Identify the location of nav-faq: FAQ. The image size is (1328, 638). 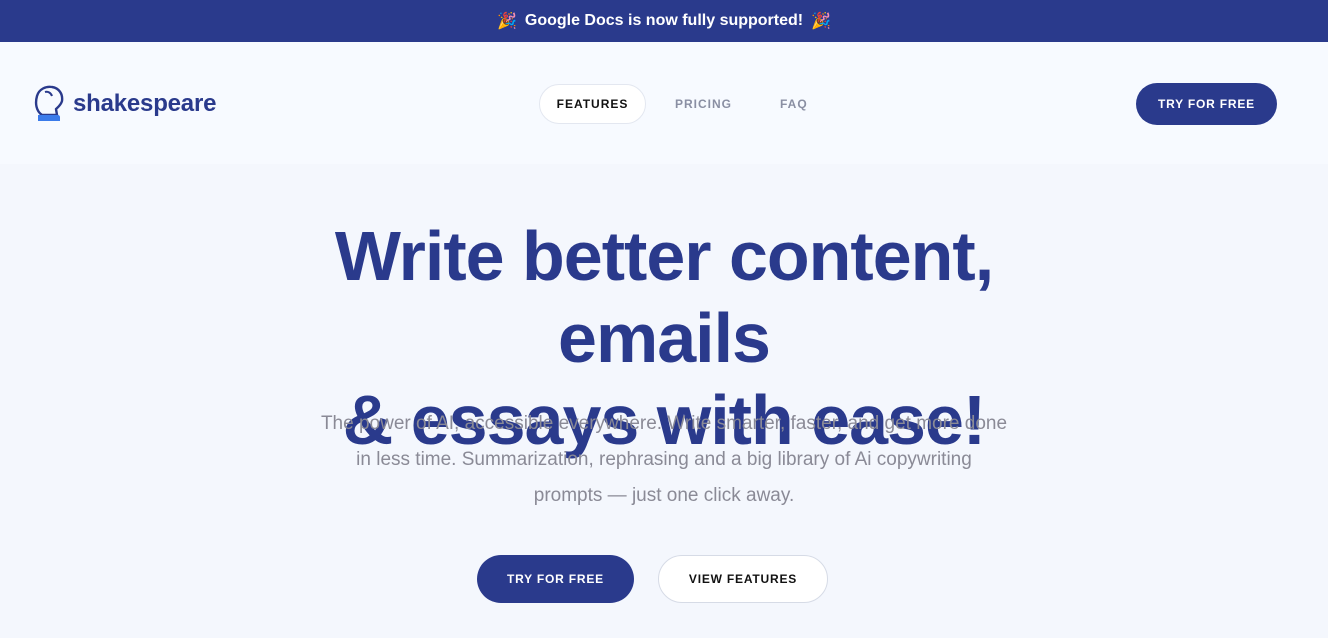
(794, 104).